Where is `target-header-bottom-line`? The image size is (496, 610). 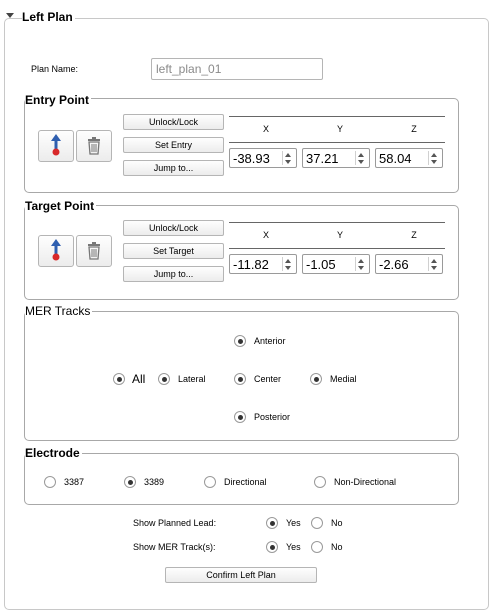
target-header-bottom-line is located at coordinates (337, 248).